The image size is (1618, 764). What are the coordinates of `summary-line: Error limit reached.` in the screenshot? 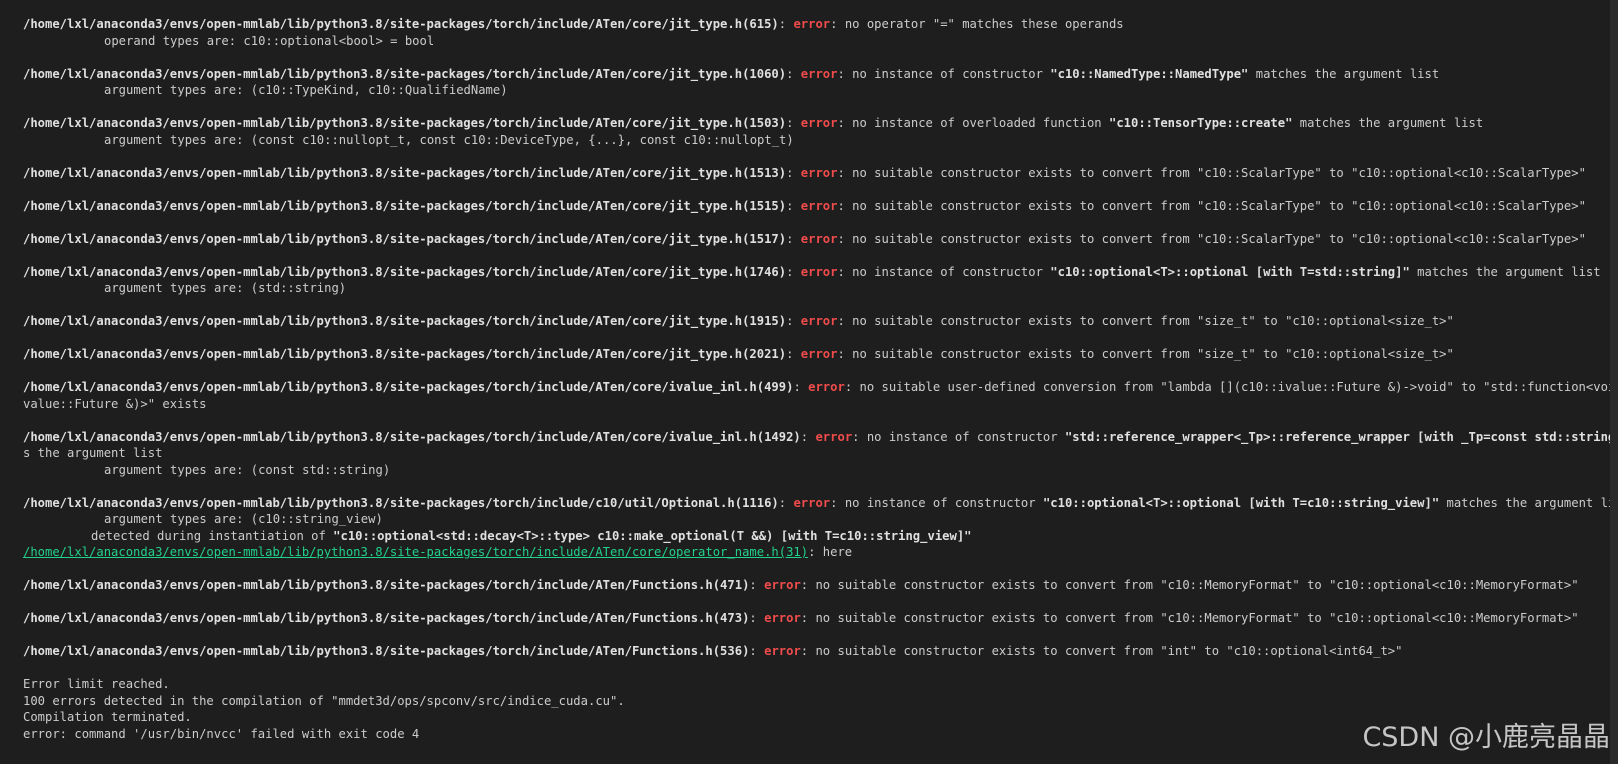 It's located at (96, 684).